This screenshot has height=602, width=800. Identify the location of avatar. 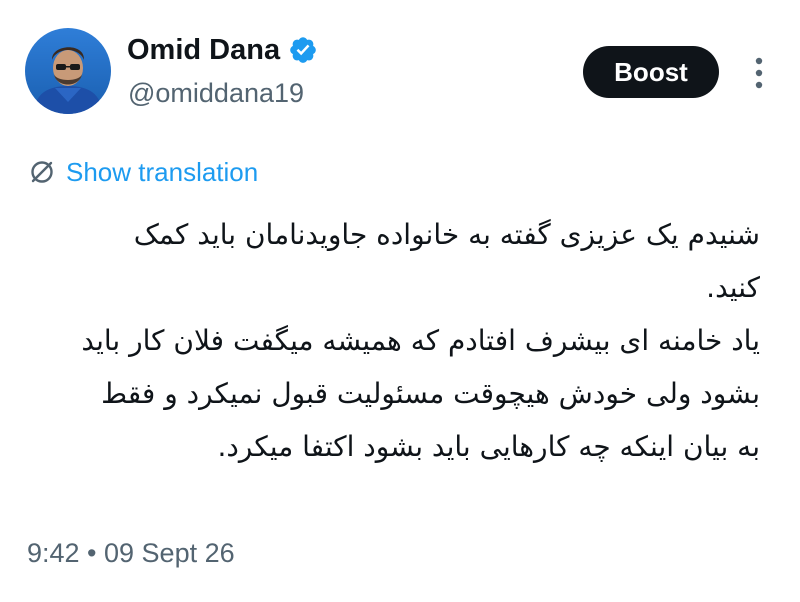
(68, 71).